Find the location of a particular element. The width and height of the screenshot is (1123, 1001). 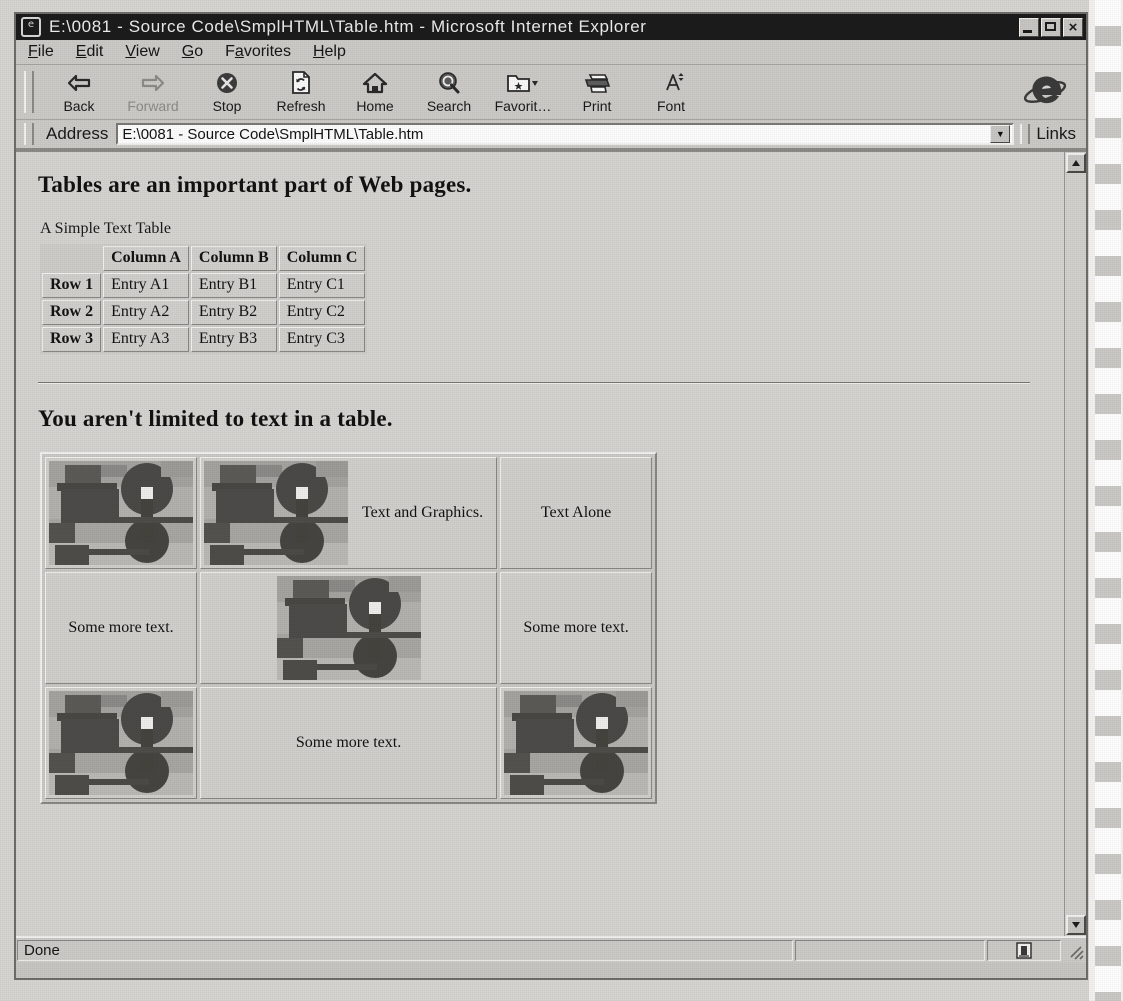

cell-c1: Entry C1 is located at coordinates (322, 285).